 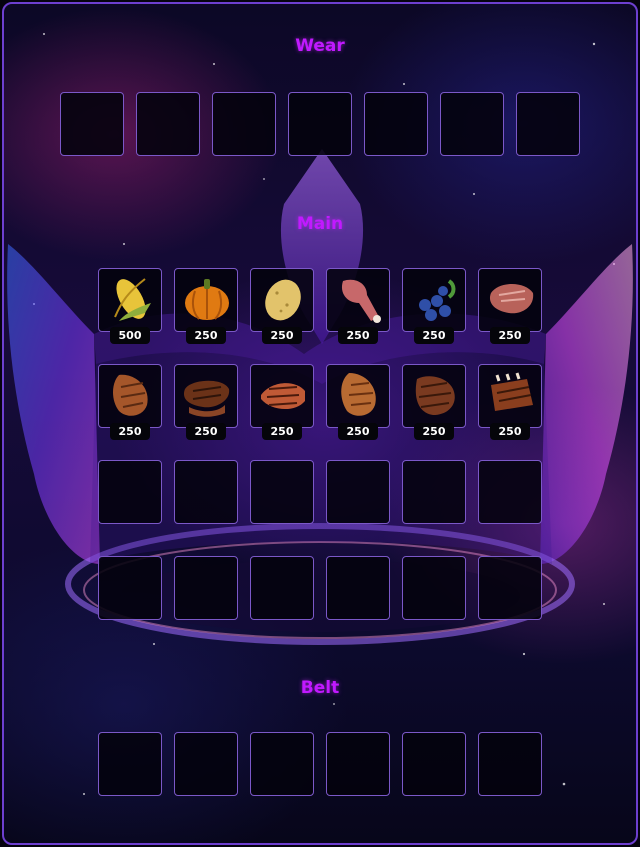 I want to click on corn-icon, so click(x=132, y=299).